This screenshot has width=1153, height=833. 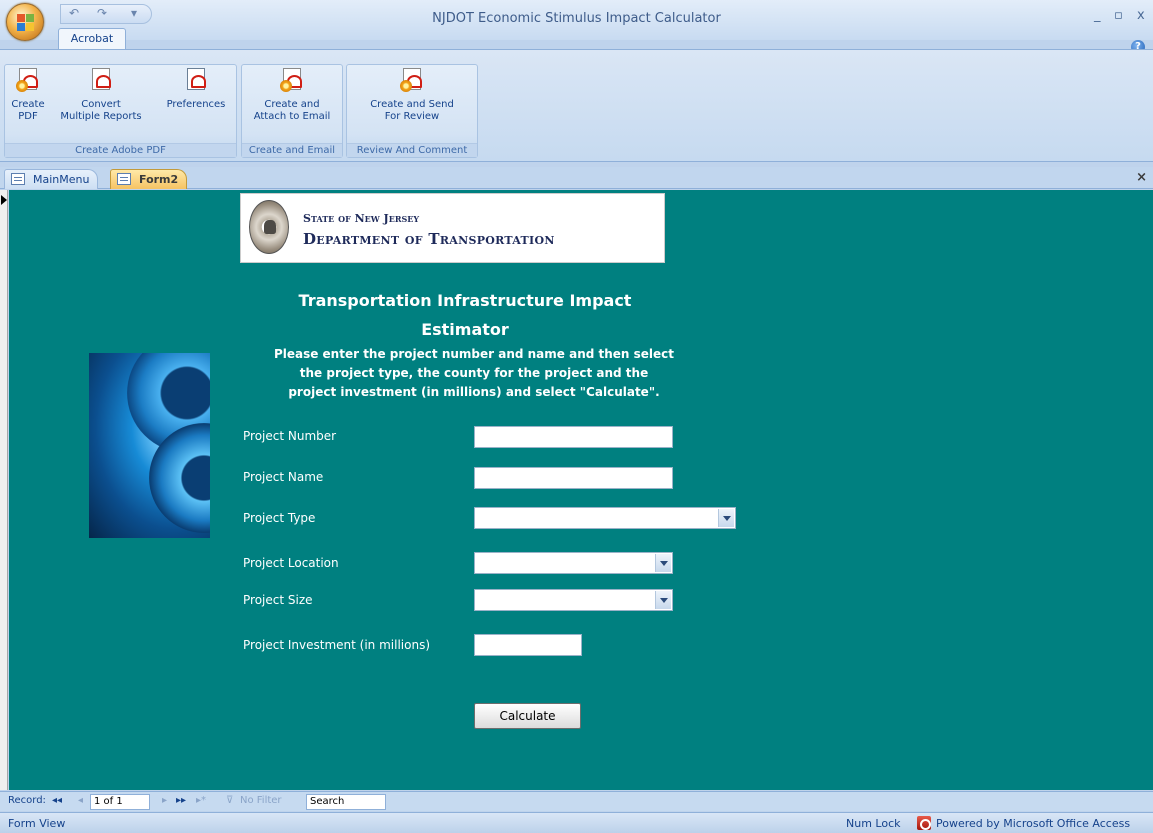 I want to click on close-window-button: x, so click(x=1141, y=15).